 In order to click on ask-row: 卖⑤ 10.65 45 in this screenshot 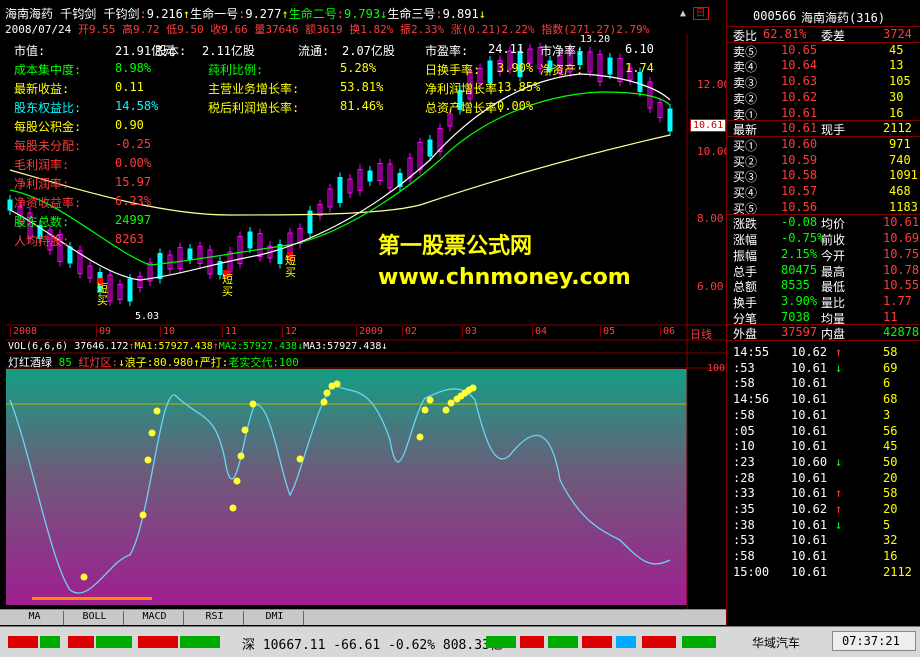, I will do `click(818, 50)`.